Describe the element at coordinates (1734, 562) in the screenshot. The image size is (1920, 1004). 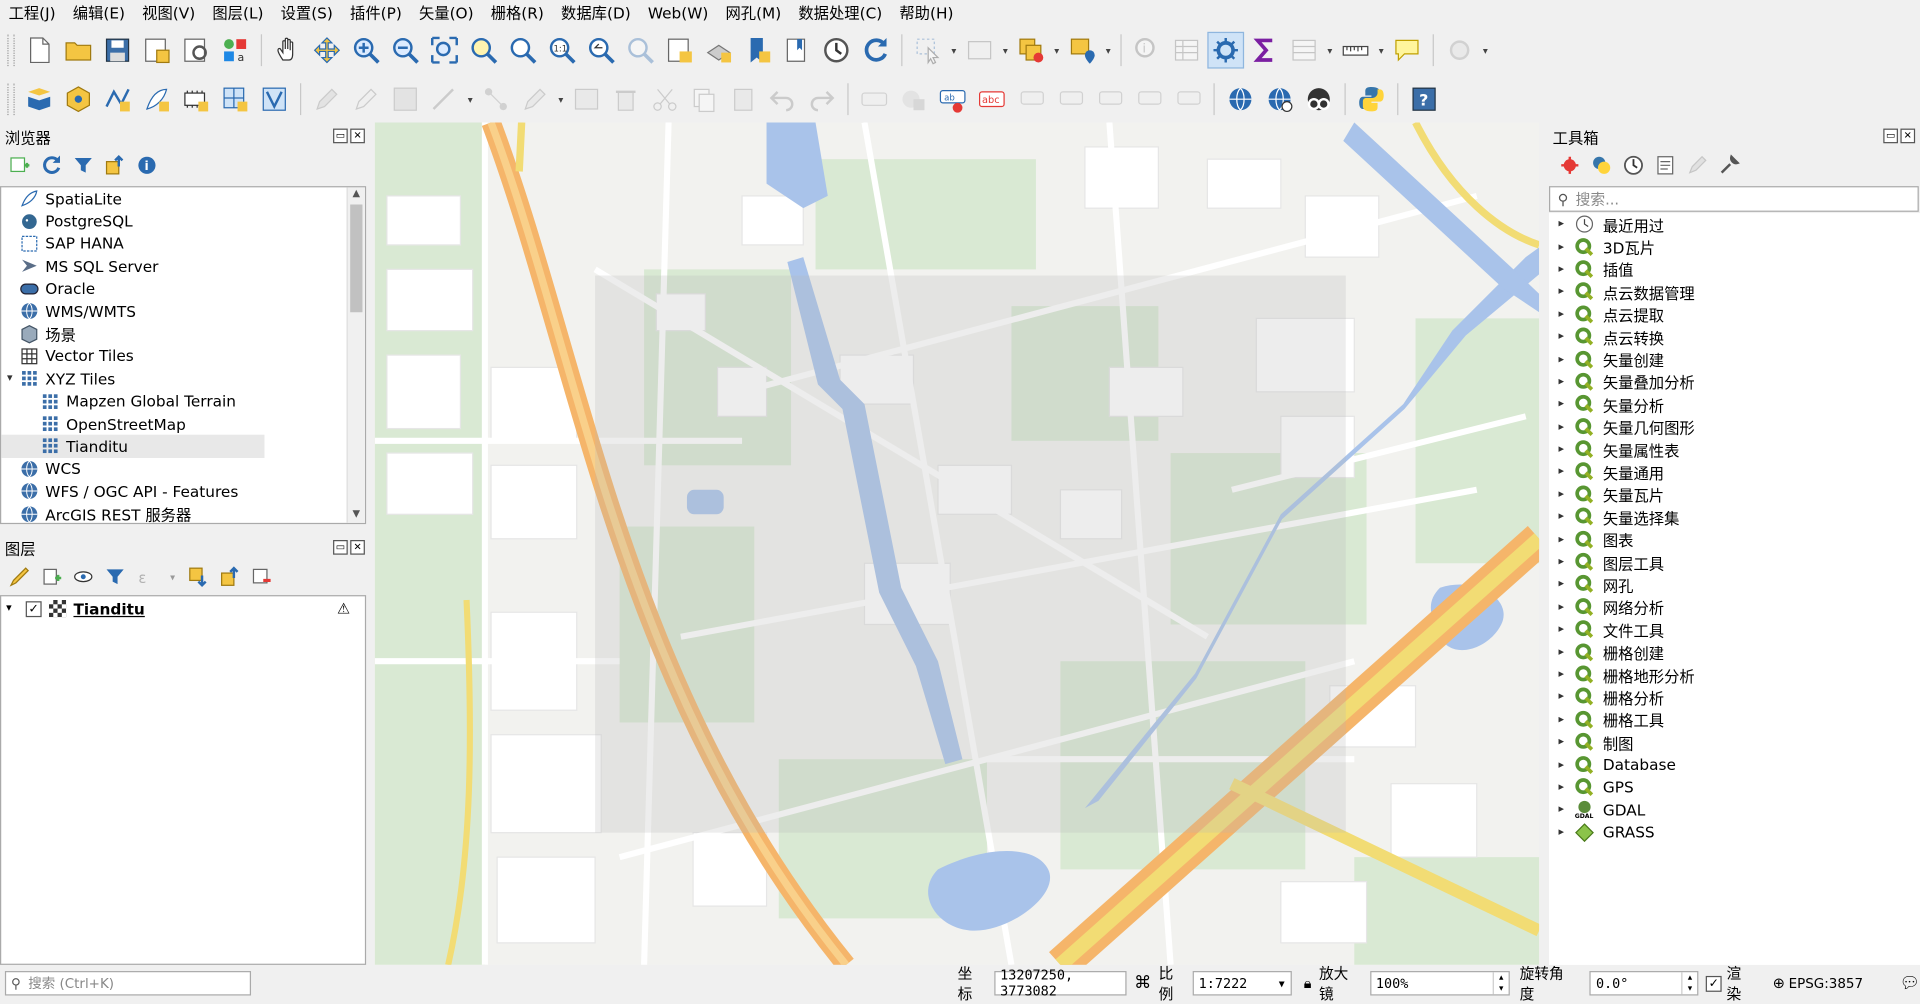
I see `toolbox-group: ▸ 图层工具` at that location.